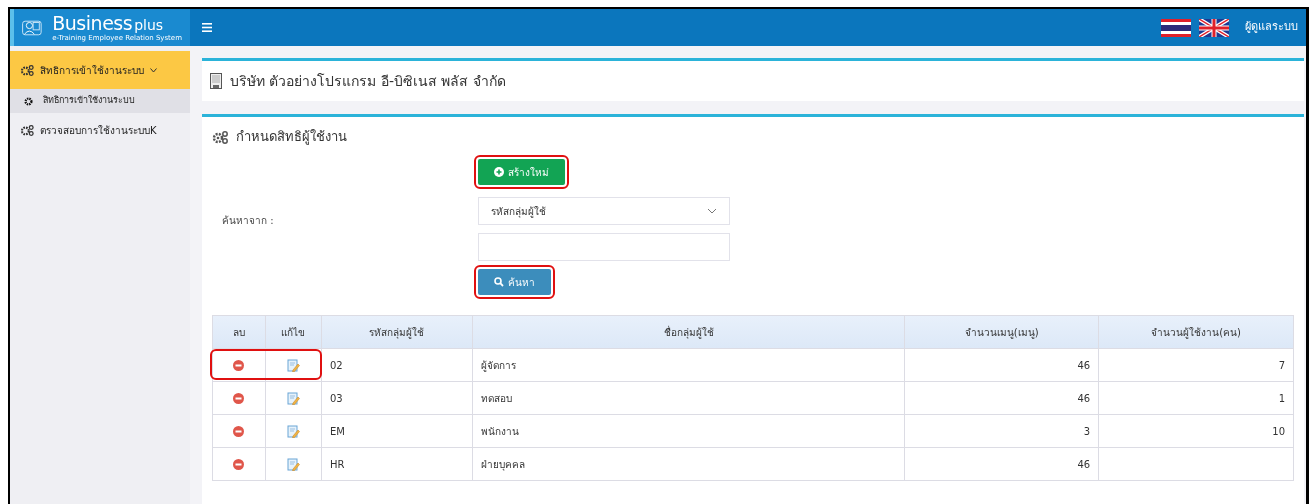 Image resolution: width=1315 pixels, height=504 pixels. Describe the element at coordinates (100, 130) in the screenshot. I see `sidebar-item: ตรวจสอบการใช้งานระบบK` at that location.